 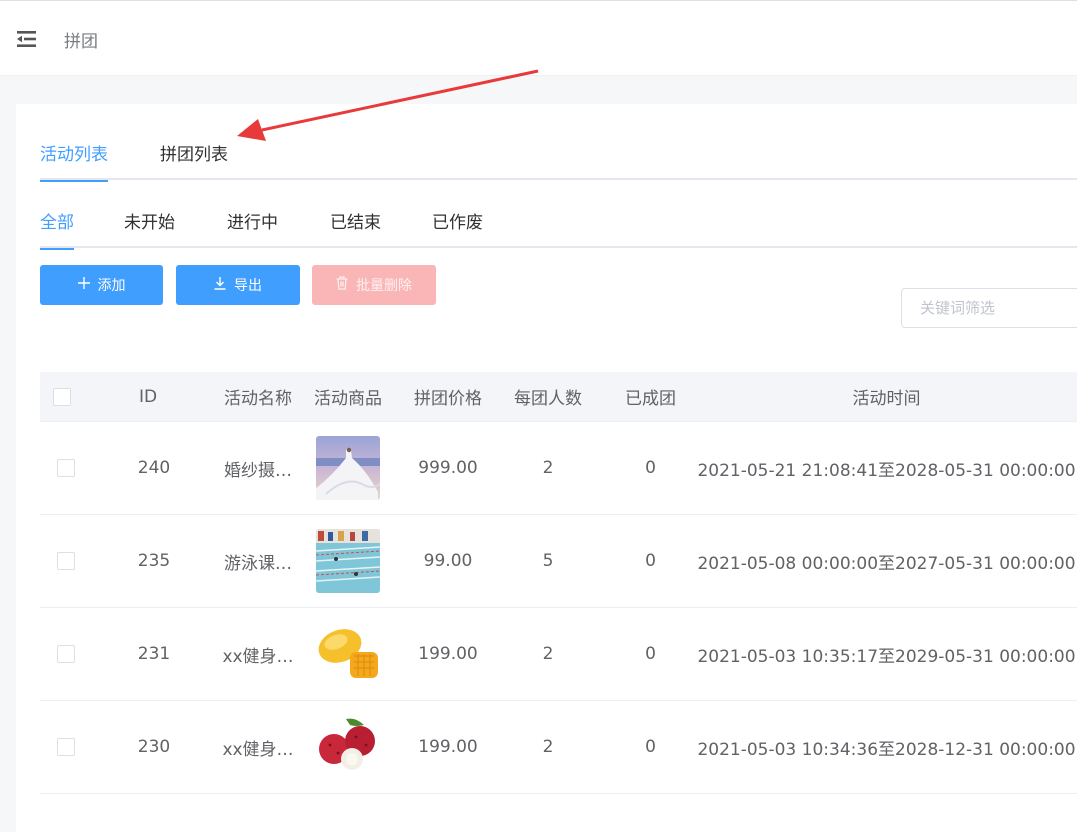 What do you see at coordinates (62, 396) in the screenshot?
I see `select-all-checkbox` at bounding box center [62, 396].